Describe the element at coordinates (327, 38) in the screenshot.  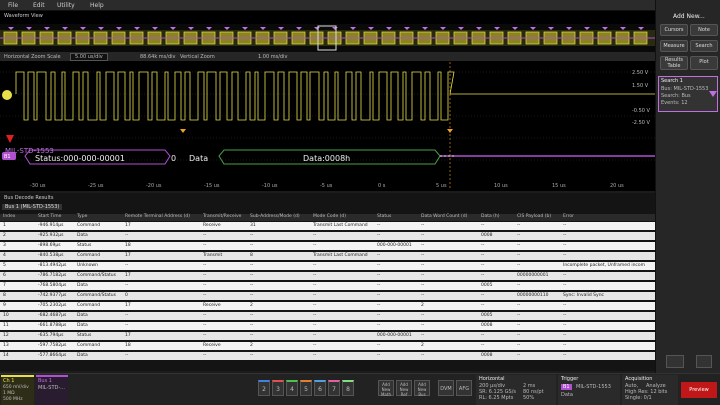
I see `overview-strip` at that location.